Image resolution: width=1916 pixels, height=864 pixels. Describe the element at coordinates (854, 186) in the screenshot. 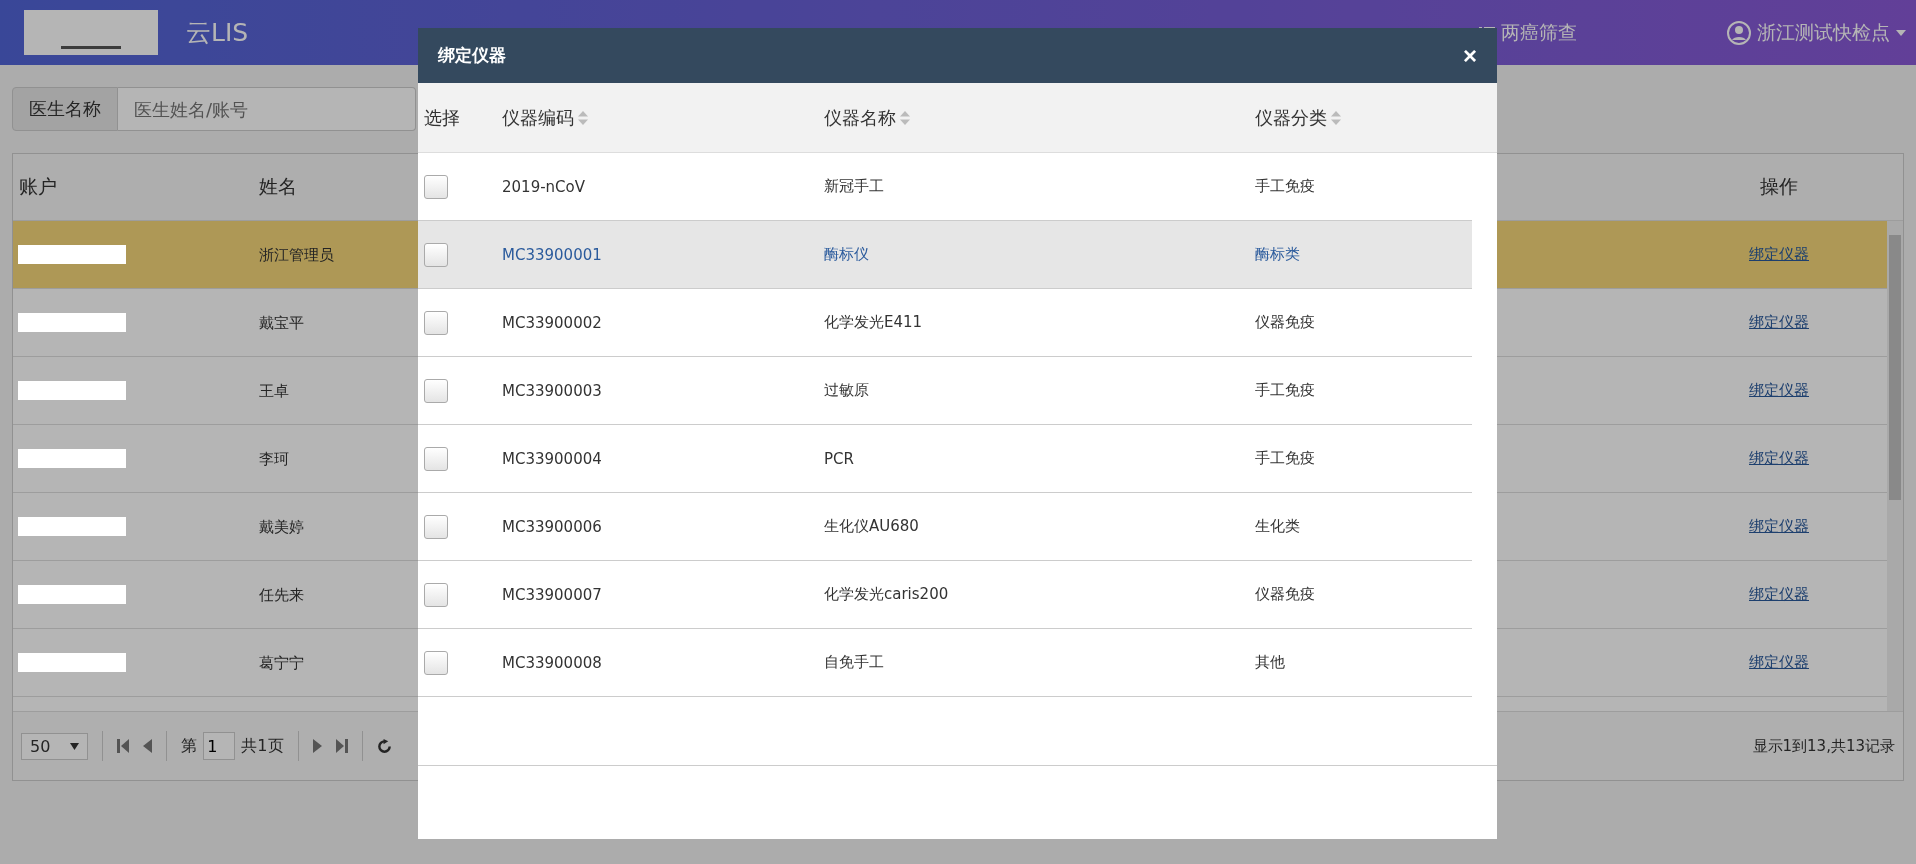

I see `table-cell-text: 新冠手工` at that location.